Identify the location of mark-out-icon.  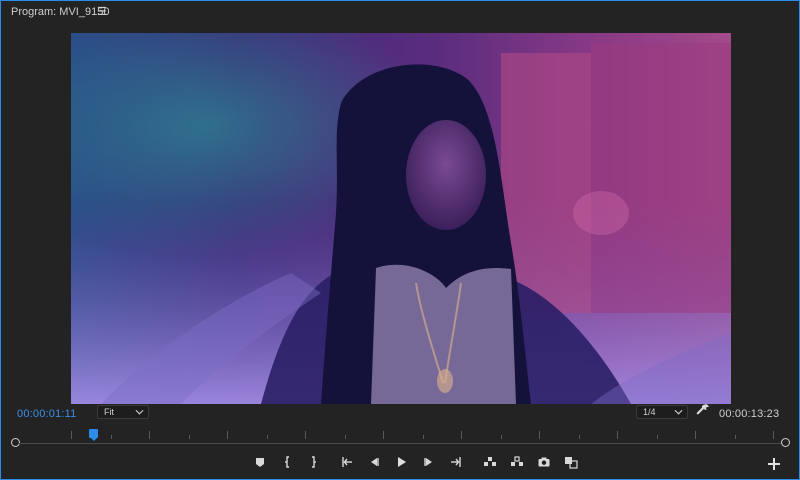
(314, 462).